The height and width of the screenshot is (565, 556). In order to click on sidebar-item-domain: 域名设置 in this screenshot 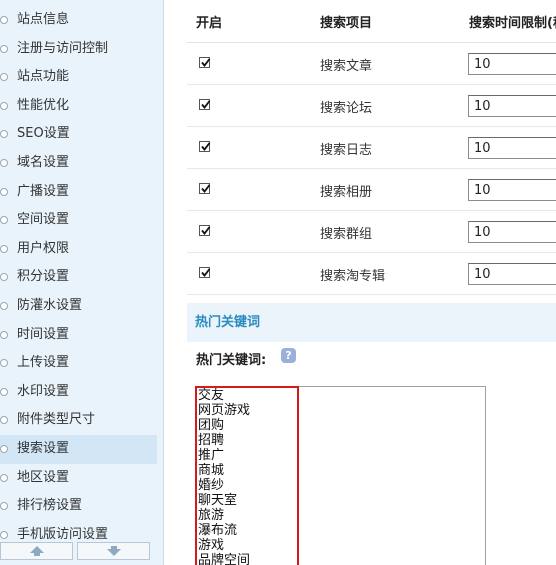, I will do `click(81, 163)`.